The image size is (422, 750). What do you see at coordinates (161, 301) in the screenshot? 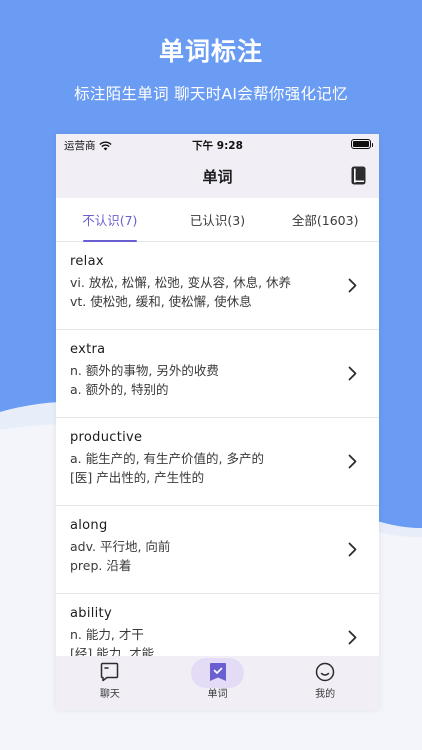
I see `word-definition: vt. 使松弛, 缓和, 使松懈, 使休息` at bounding box center [161, 301].